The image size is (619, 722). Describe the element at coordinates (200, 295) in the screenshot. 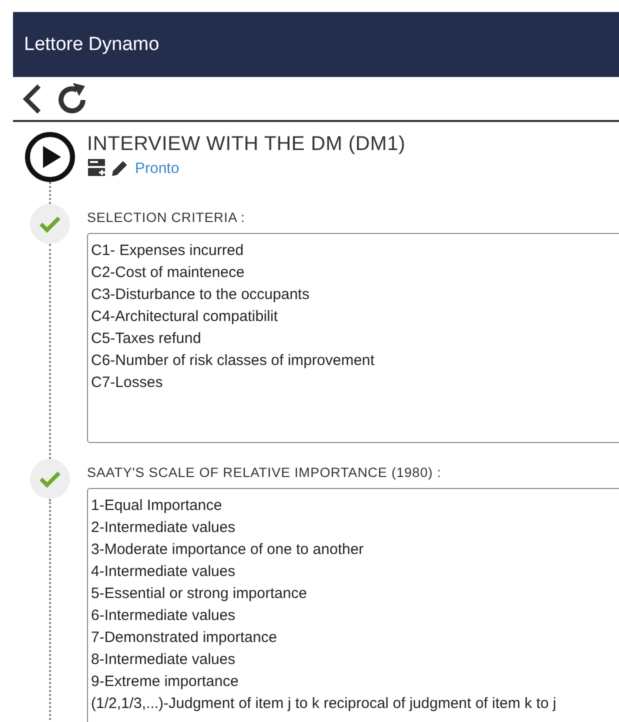

I see `text-line: C3-Disturbance to the occupants` at that location.